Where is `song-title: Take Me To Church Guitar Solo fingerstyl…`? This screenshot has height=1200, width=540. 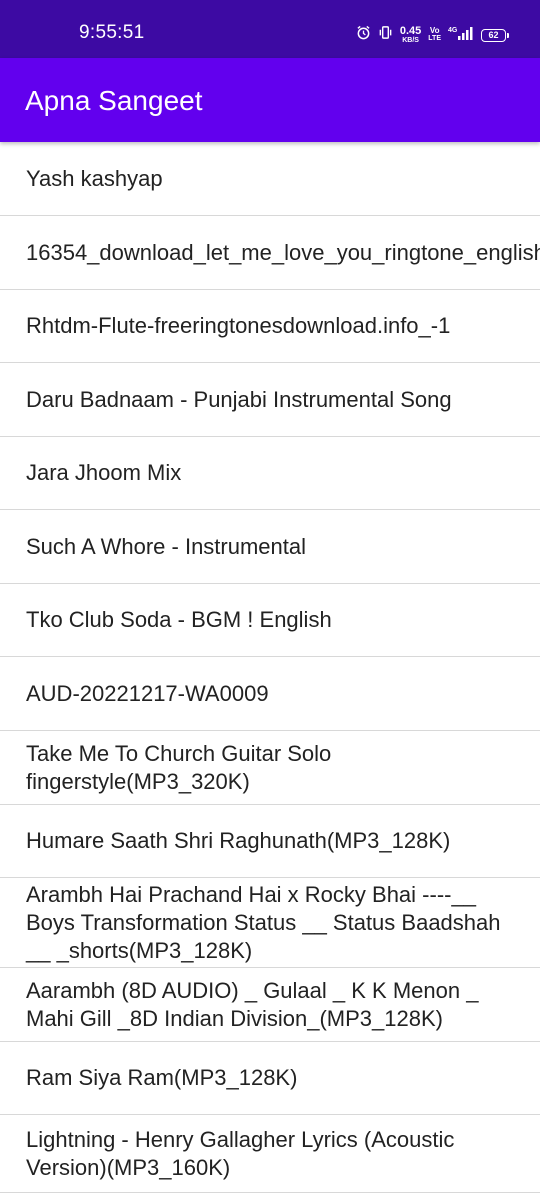
song-title: Take Me To Church Guitar Solo fingerstyl… is located at coordinates (179, 767).